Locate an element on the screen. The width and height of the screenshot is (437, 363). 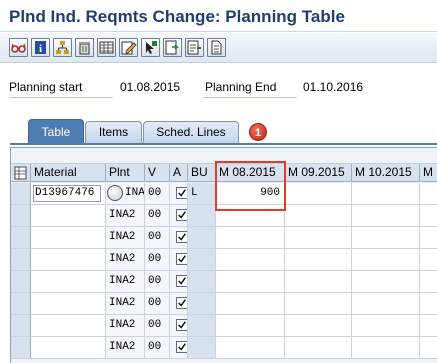
select-all-icon is located at coordinates (21, 173).